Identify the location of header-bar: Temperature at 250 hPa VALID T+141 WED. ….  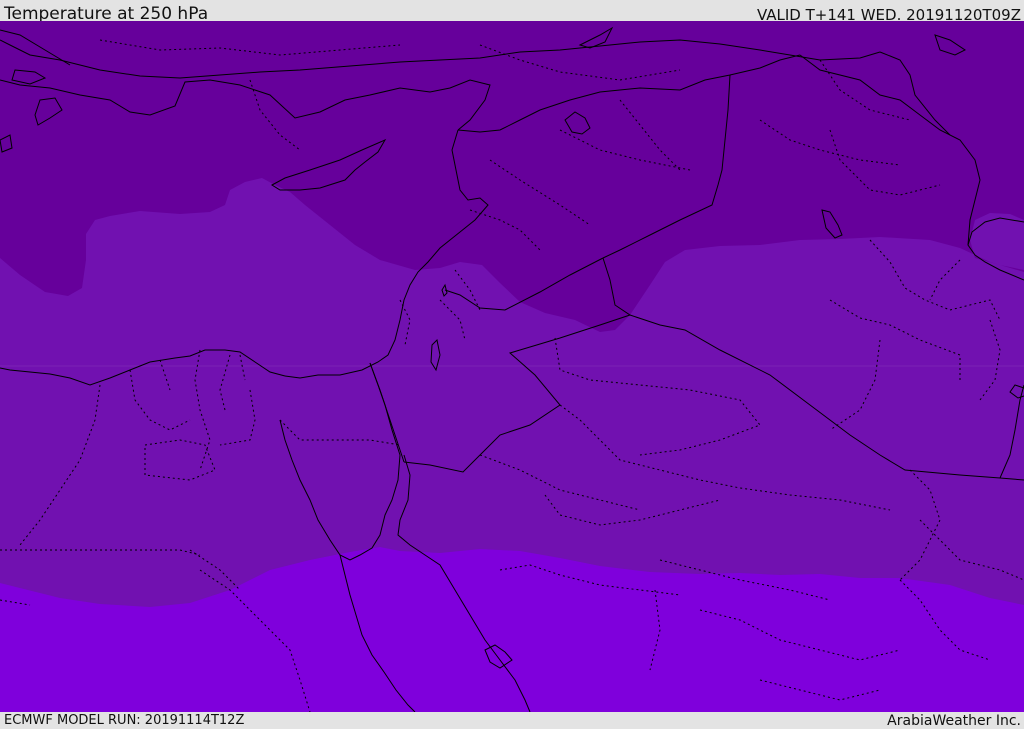
(512, 12).